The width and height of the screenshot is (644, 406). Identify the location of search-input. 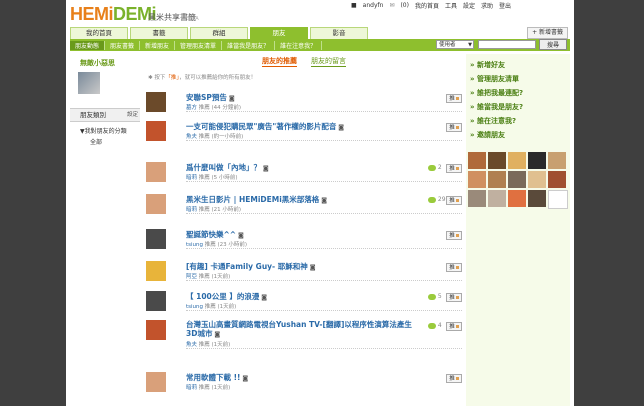
(507, 44).